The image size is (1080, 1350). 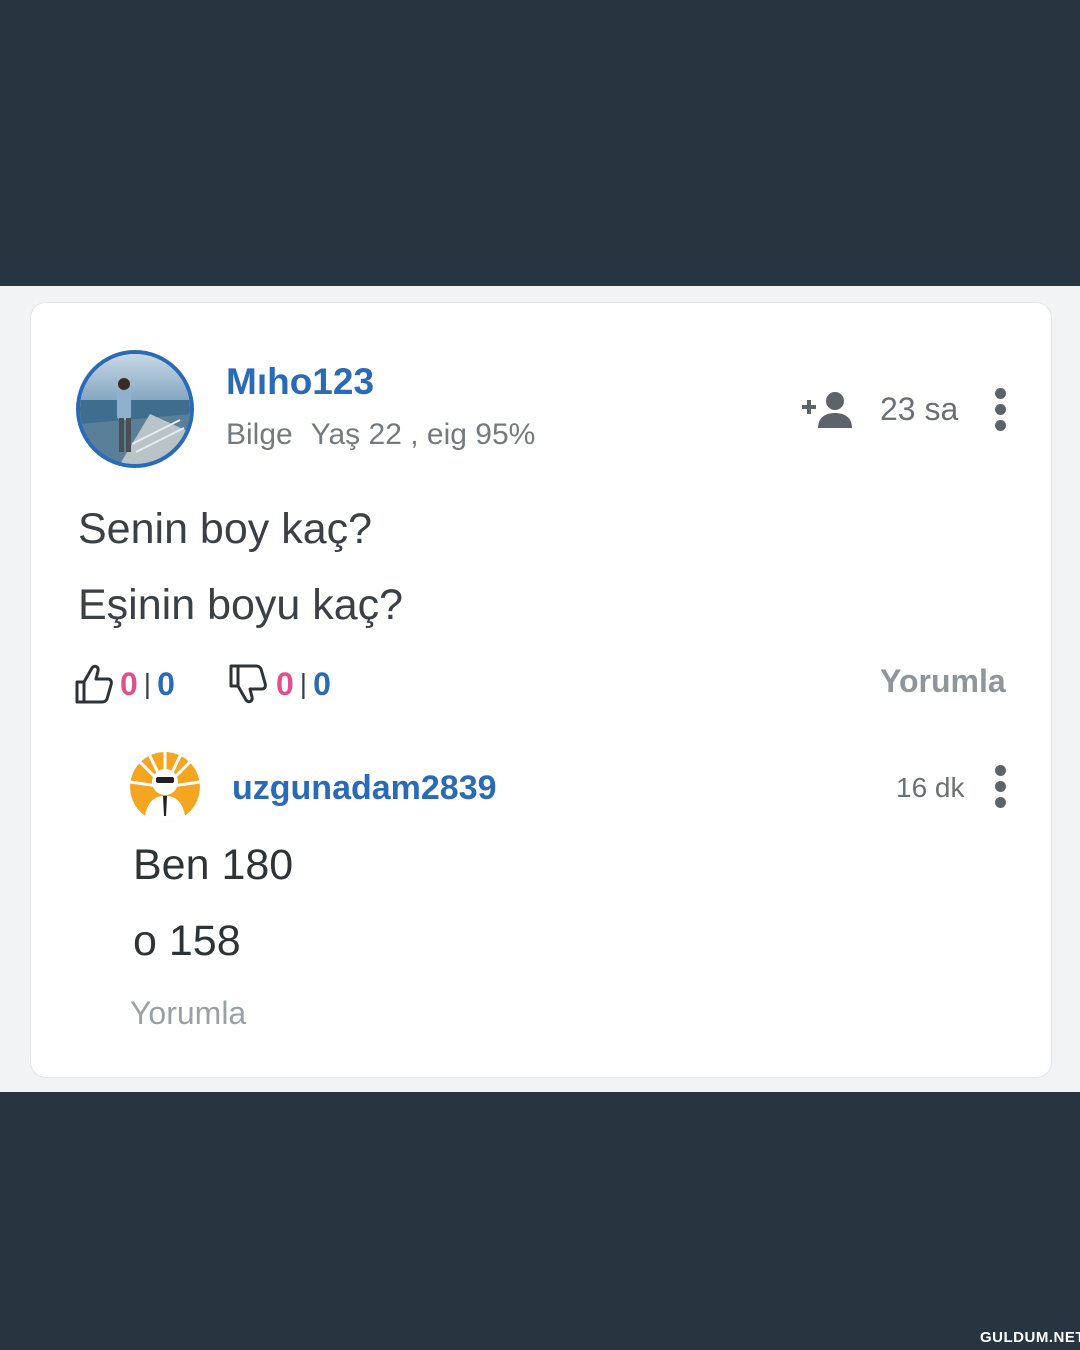 I want to click on author-username: Mıho123, so click(x=300, y=382).